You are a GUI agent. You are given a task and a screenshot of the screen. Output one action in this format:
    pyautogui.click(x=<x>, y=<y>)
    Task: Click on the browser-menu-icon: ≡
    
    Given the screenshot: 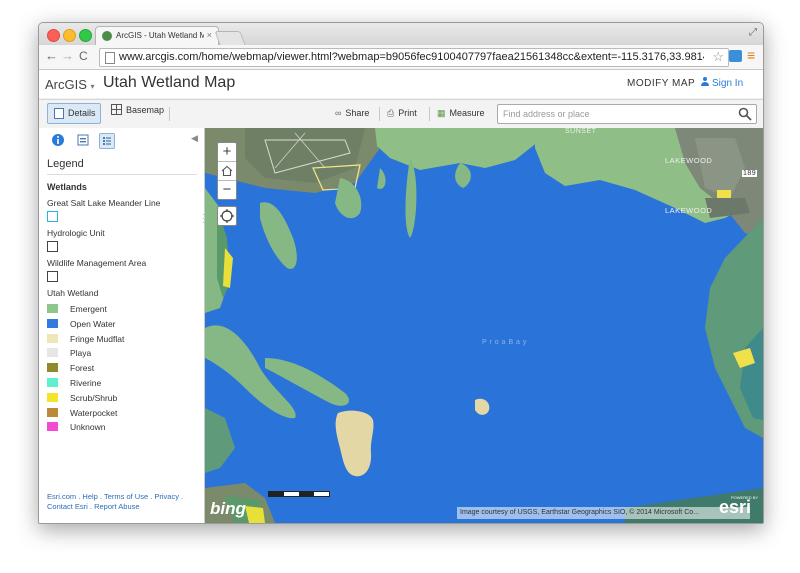 What is the action you would take?
    pyautogui.click(x=751, y=55)
    